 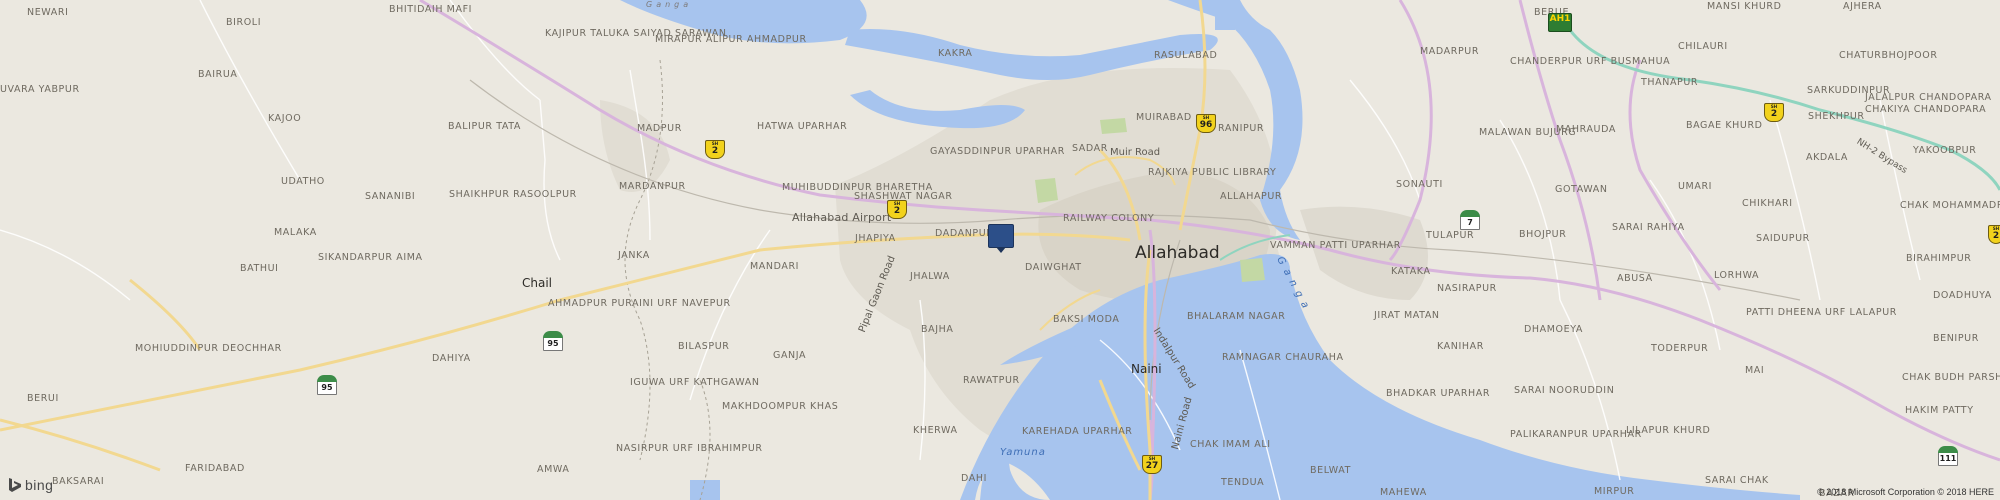 What do you see at coordinates (775, 266) in the screenshot?
I see `locality-label: MANDARI` at bounding box center [775, 266].